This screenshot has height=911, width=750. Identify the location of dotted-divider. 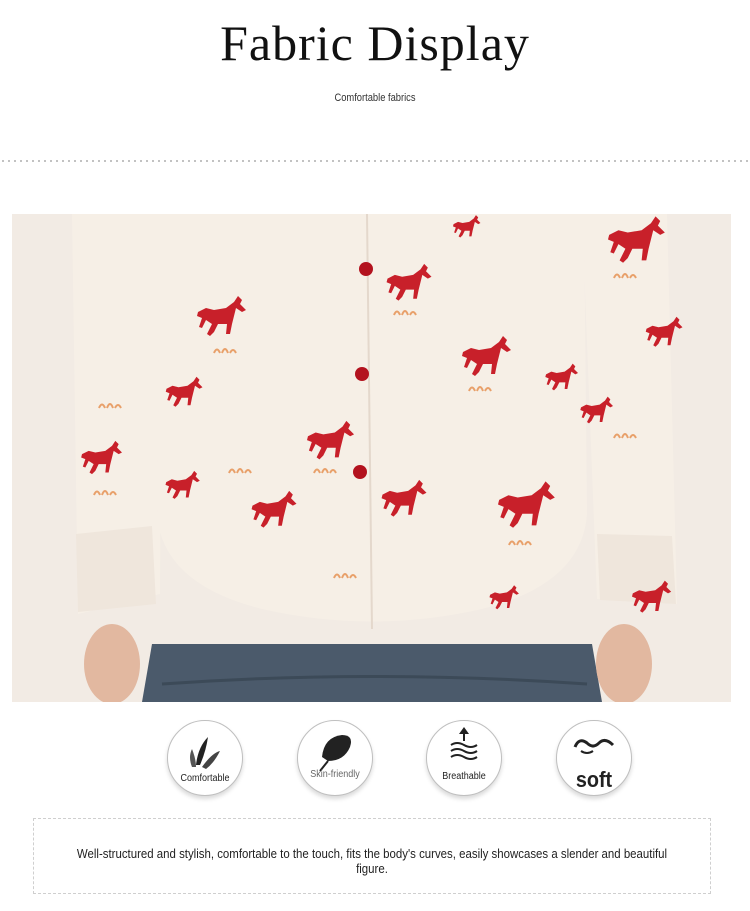
(375, 161).